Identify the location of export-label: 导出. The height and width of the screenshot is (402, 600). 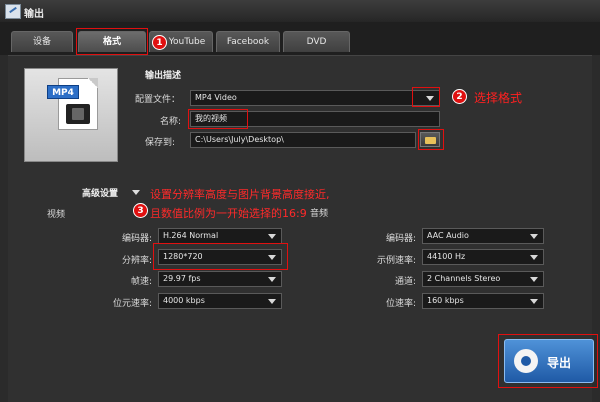
(559, 363).